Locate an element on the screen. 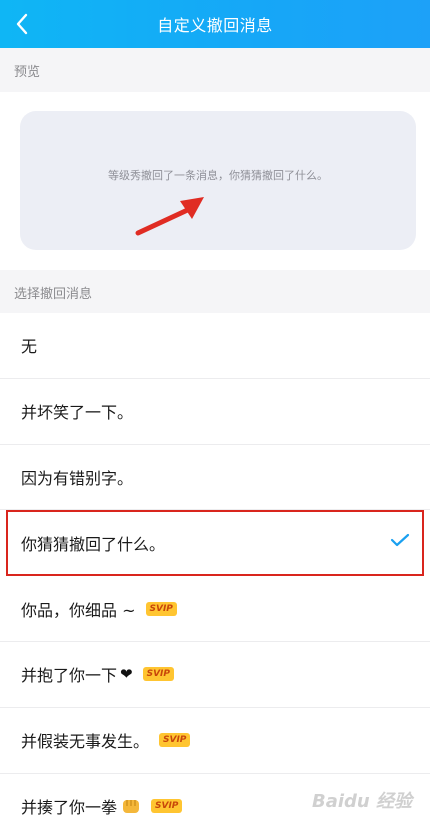  option-row: 并抱了你一下 ❤ SVIP is located at coordinates (215, 674).